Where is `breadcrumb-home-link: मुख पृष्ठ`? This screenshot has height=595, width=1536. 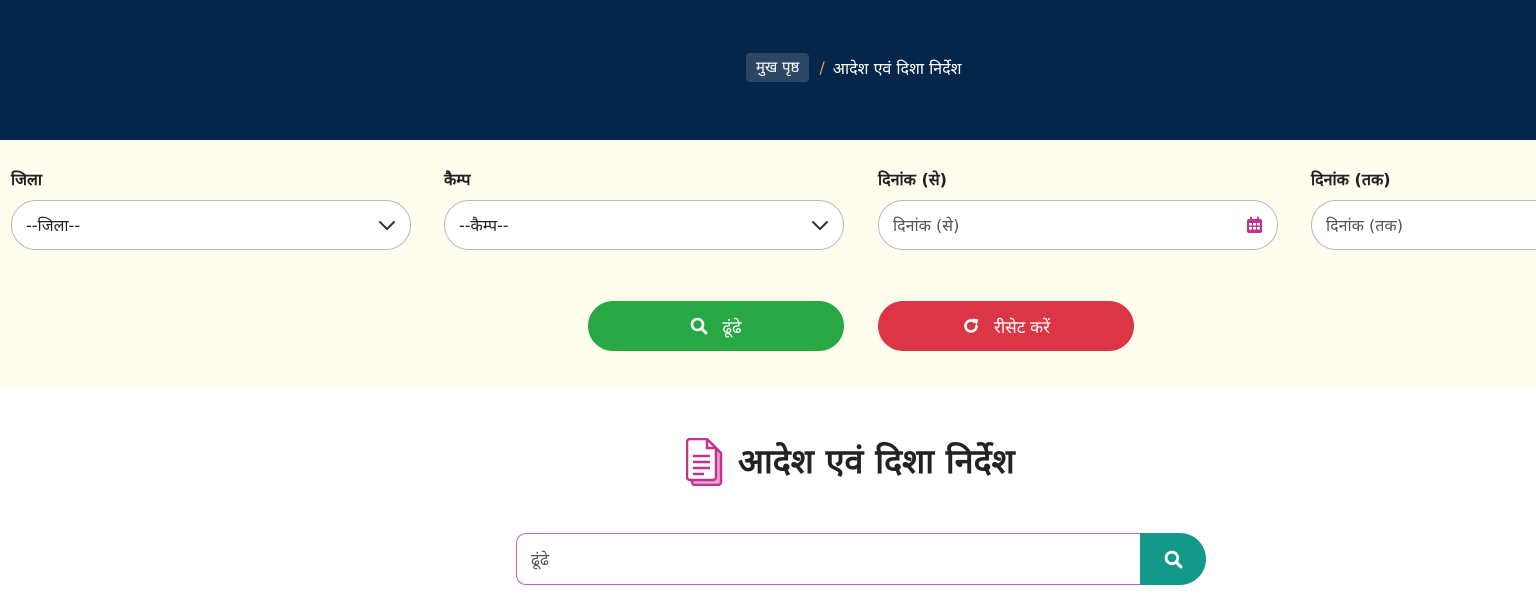
breadcrumb-home-link: मुख पृष्ठ is located at coordinates (778, 67).